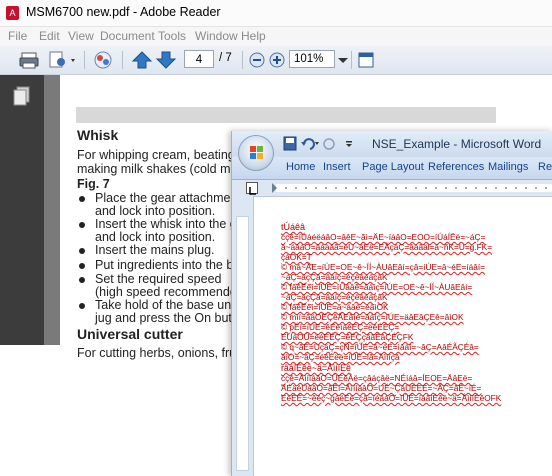 Image resolution: width=552 pixels, height=476 pixels. What do you see at coordinates (316, 368) in the screenshot?
I see `document-subheading: râáîÉêë~ä=ÅìííÉê` at bounding box center [316, 368].